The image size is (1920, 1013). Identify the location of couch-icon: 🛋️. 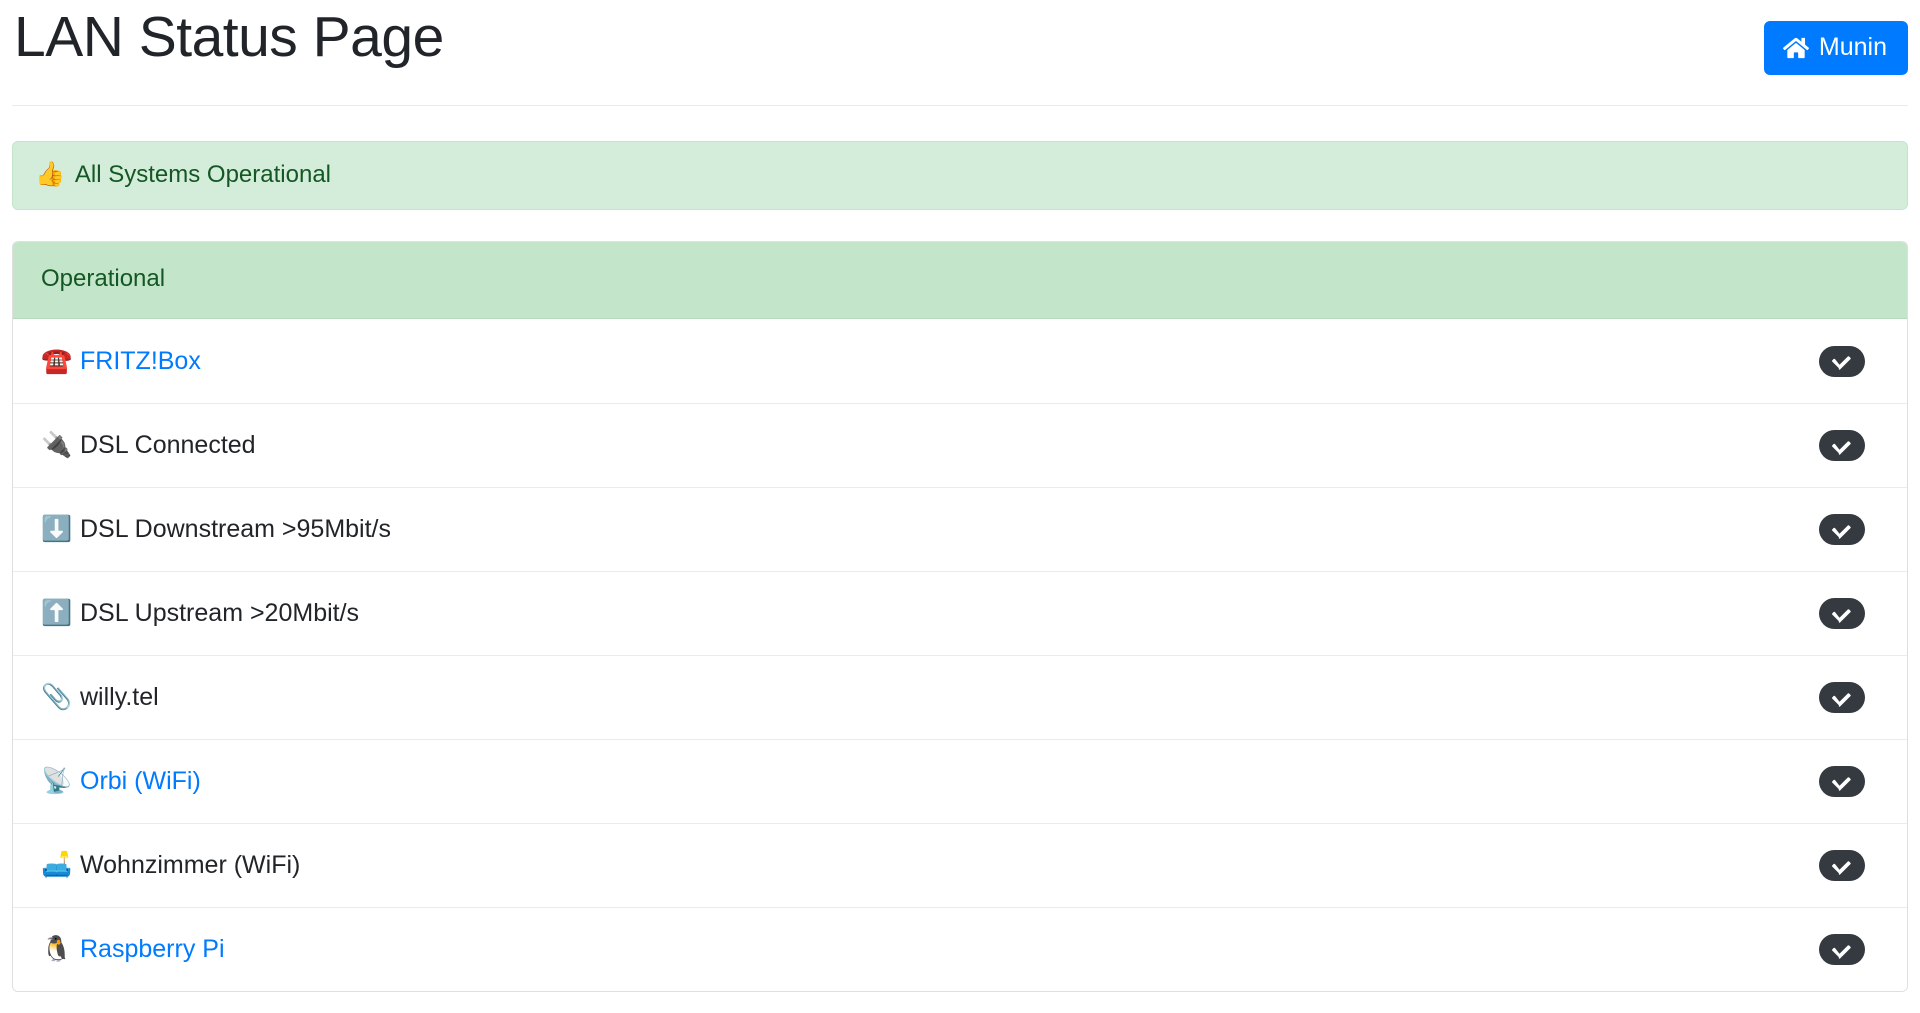
(57, 865).